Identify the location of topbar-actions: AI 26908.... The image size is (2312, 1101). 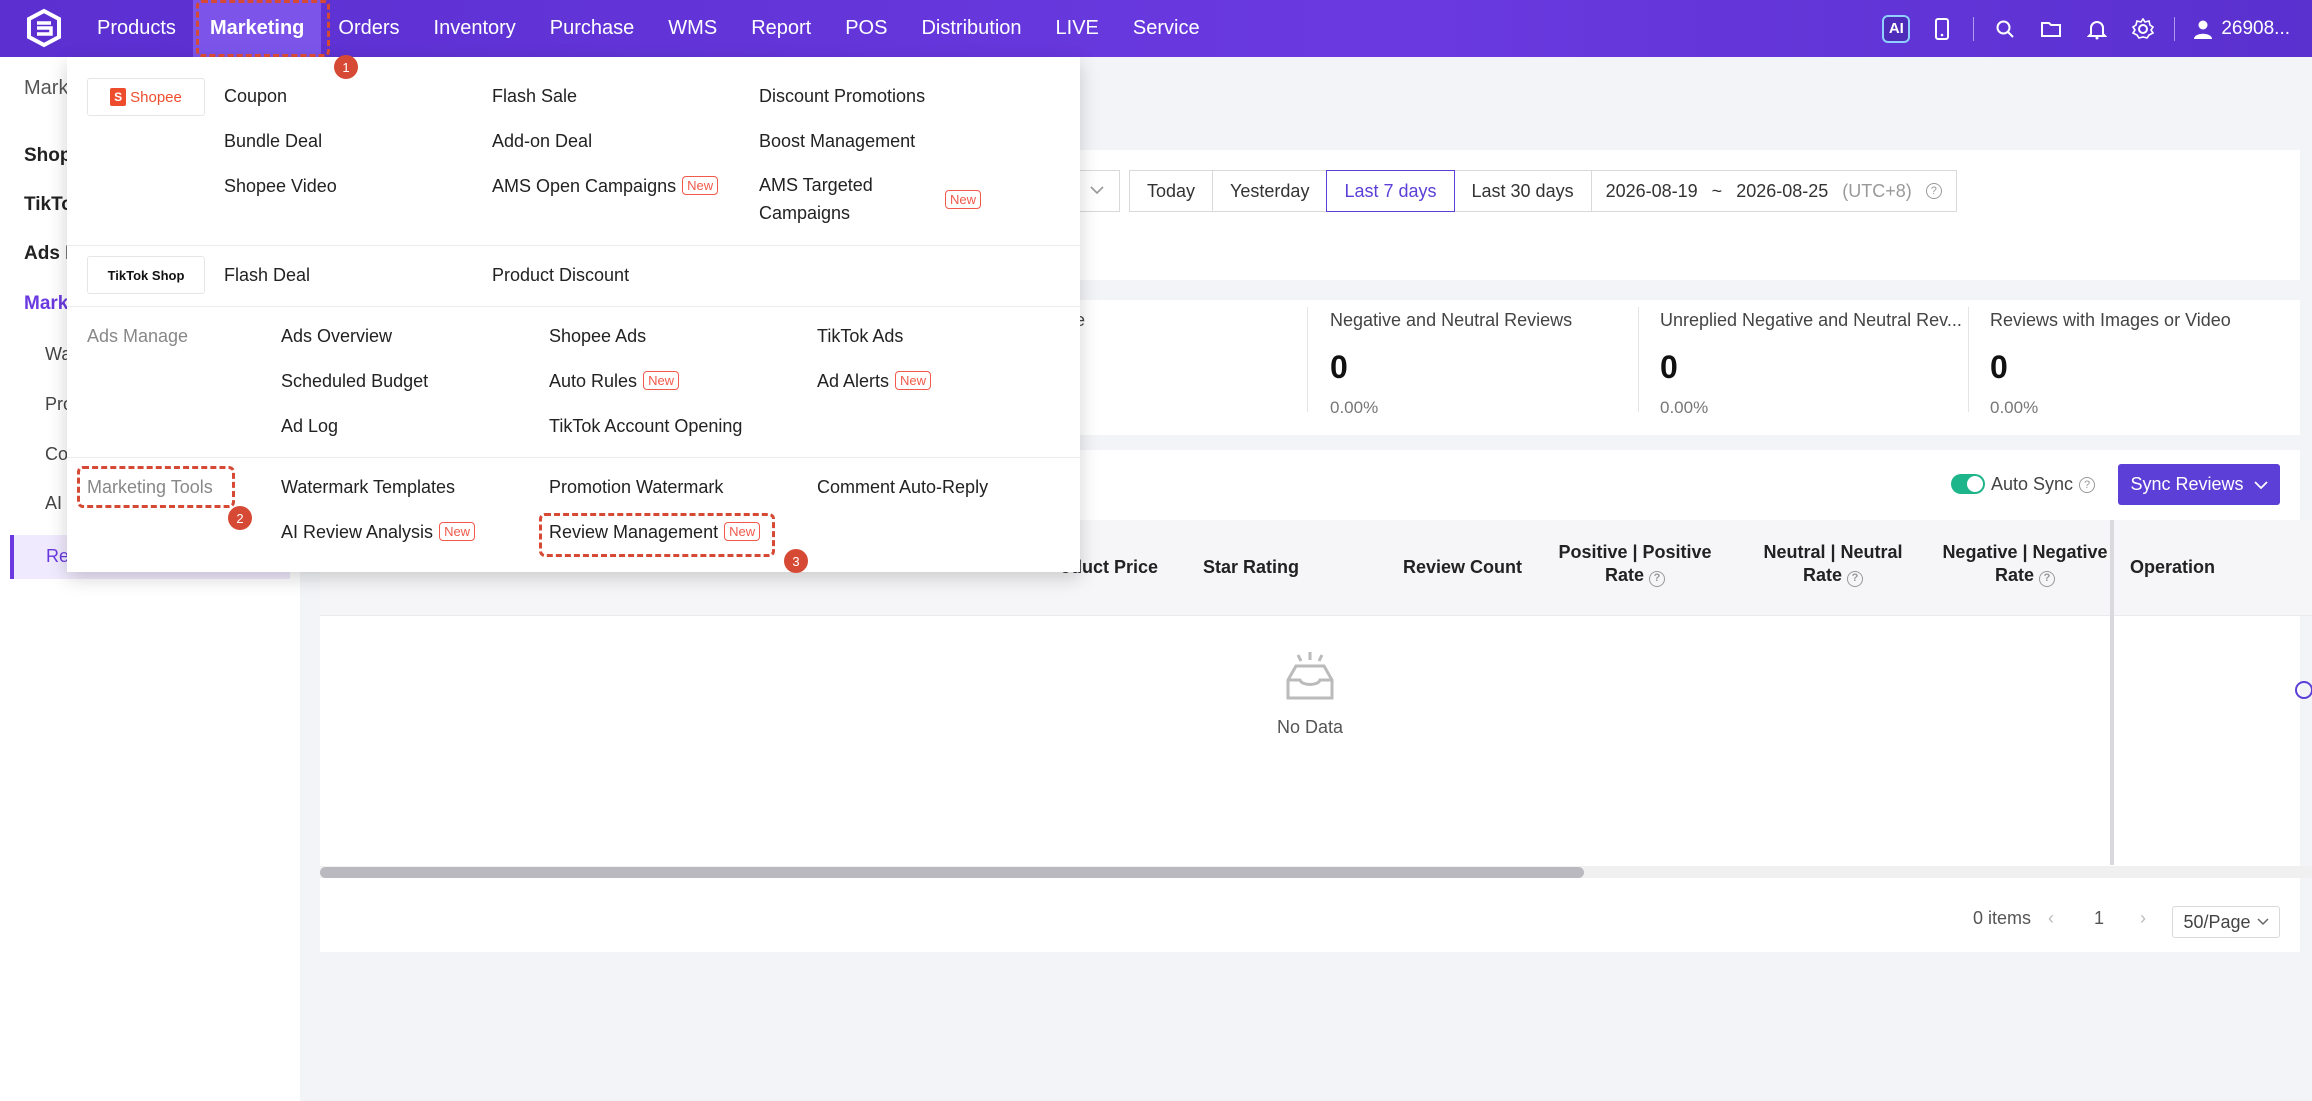
(2092, 28).